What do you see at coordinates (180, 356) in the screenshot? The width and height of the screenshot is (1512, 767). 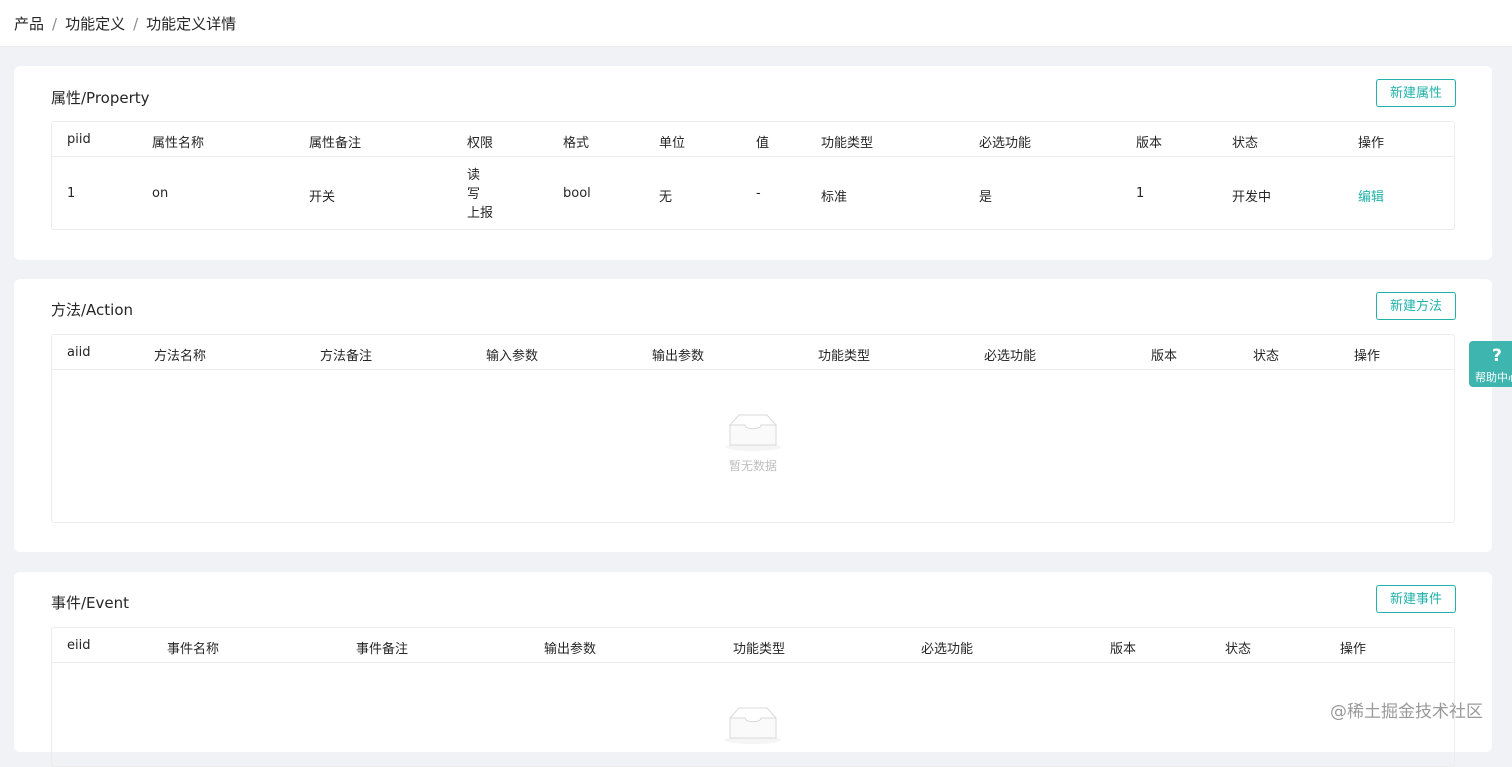 I see `column-header: 方法名称` at bounding box center [180, 356].